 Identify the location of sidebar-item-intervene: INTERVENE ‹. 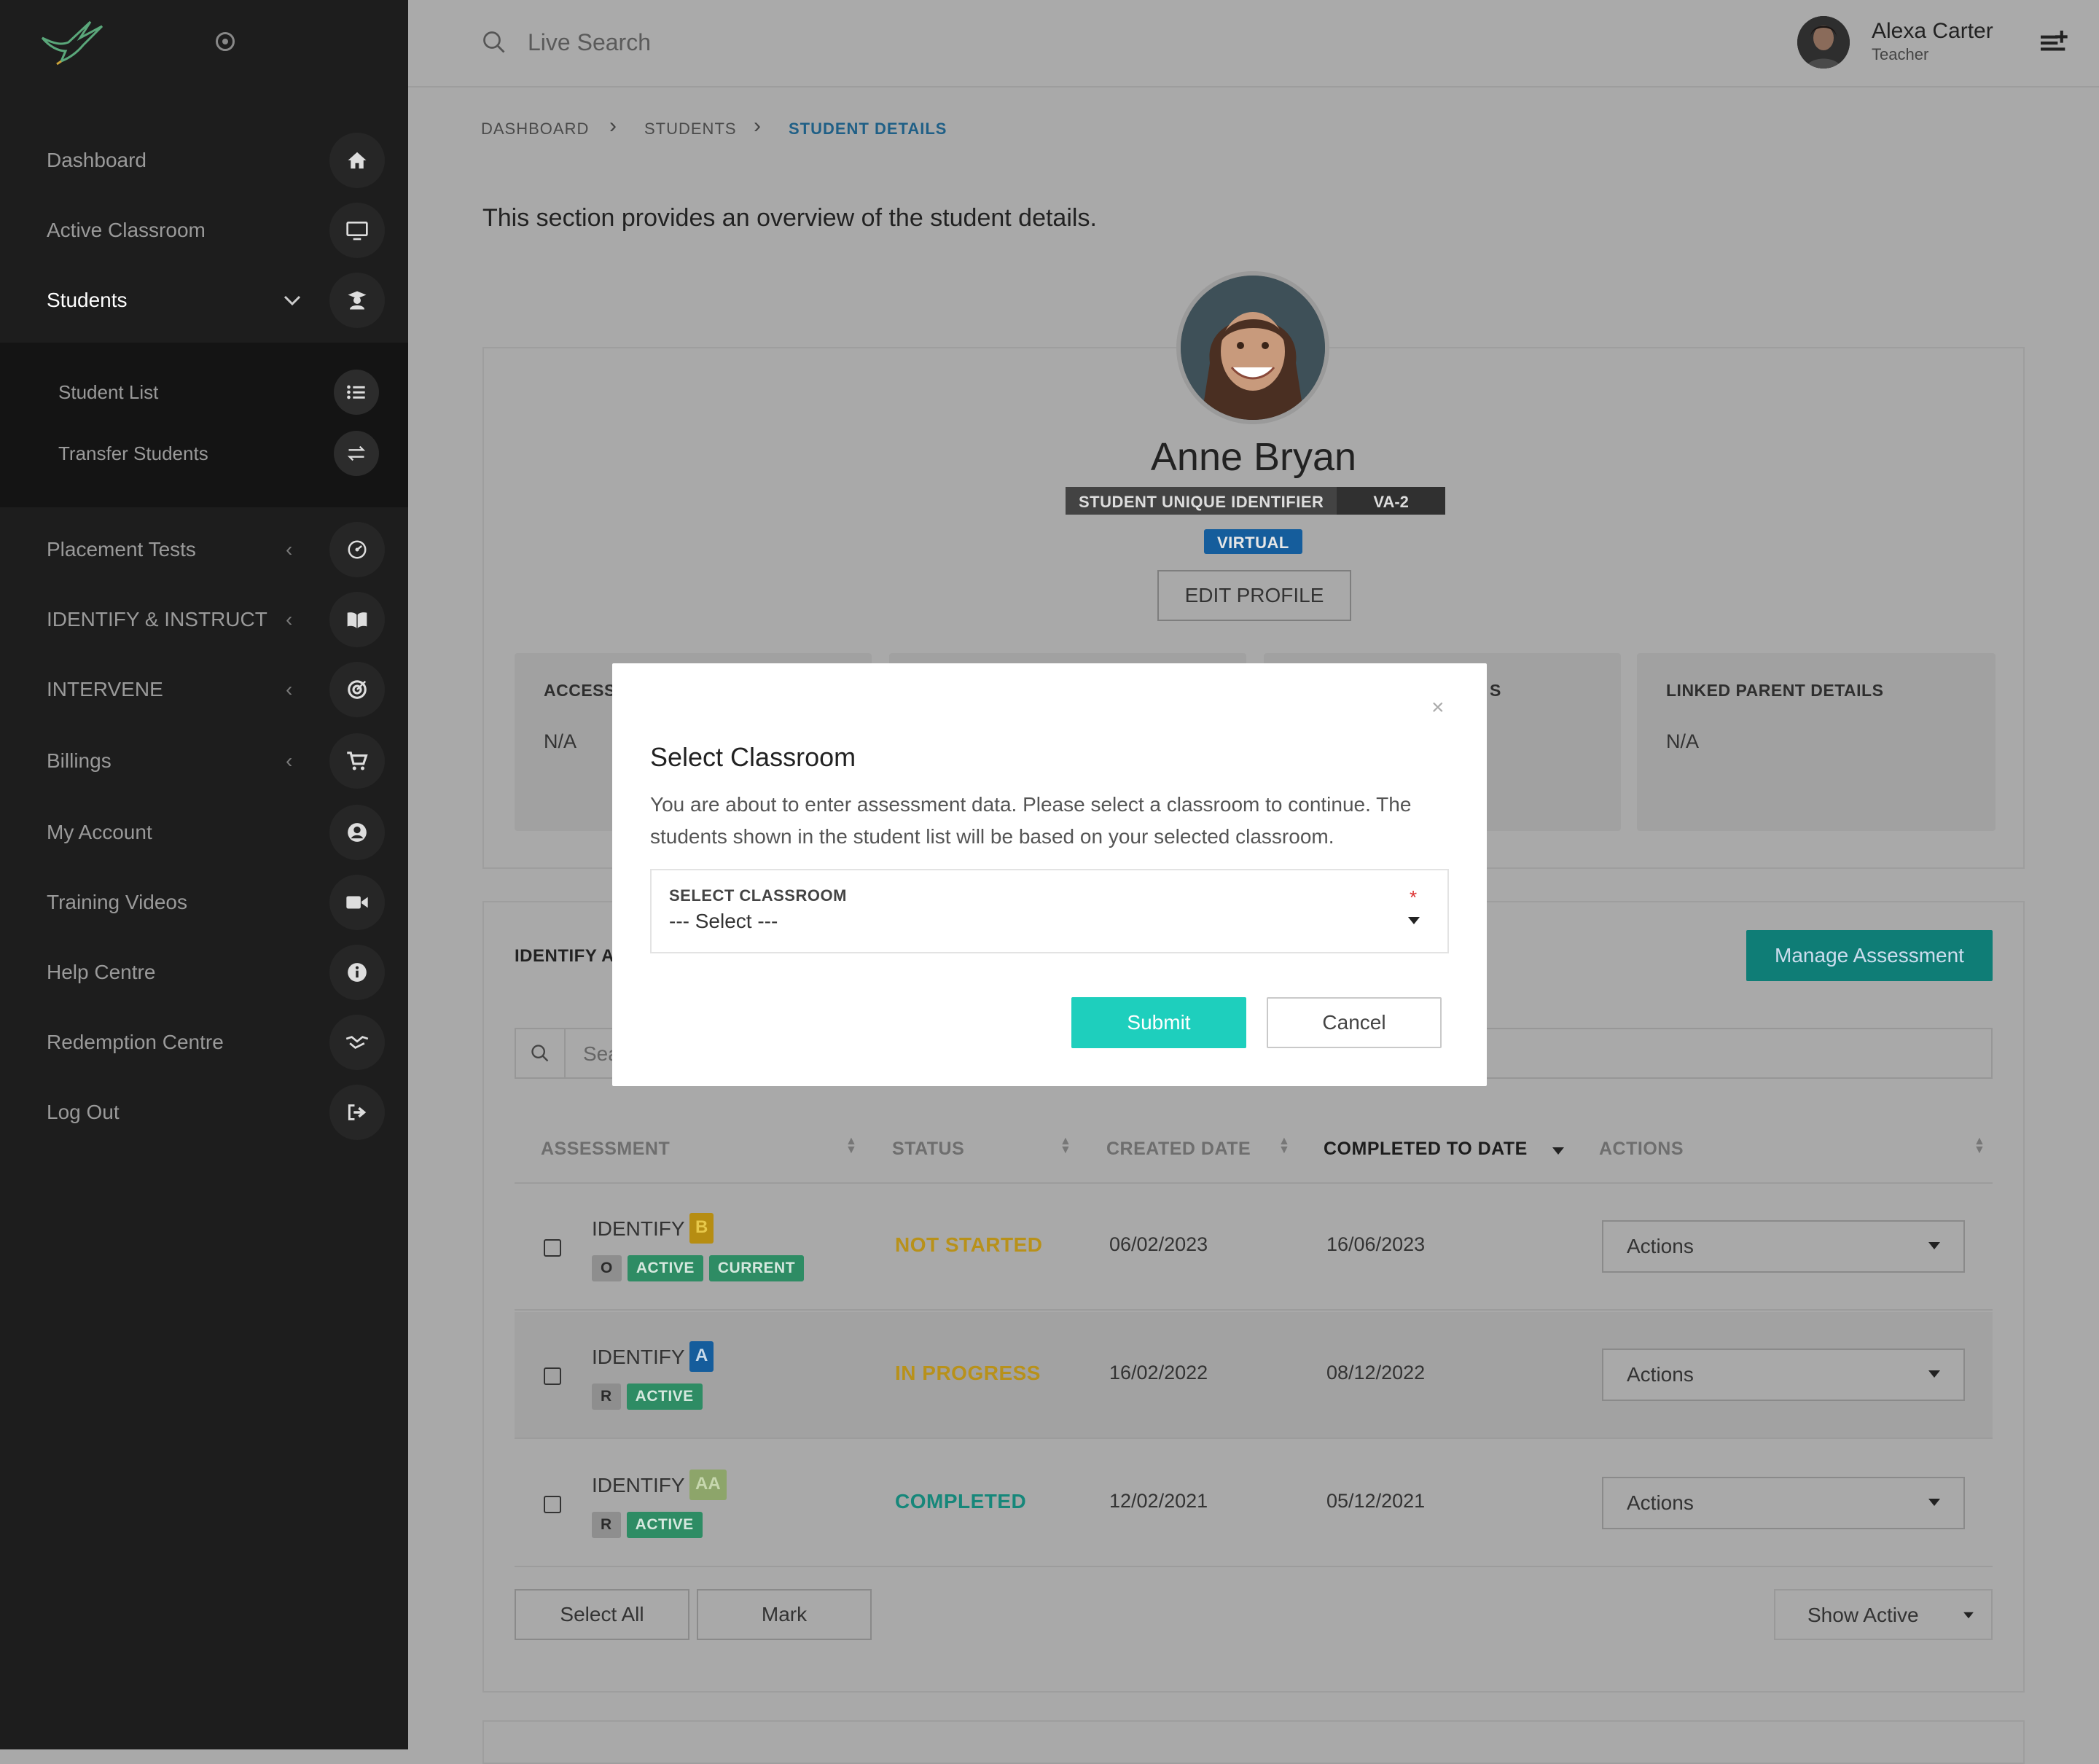
(204, 690).